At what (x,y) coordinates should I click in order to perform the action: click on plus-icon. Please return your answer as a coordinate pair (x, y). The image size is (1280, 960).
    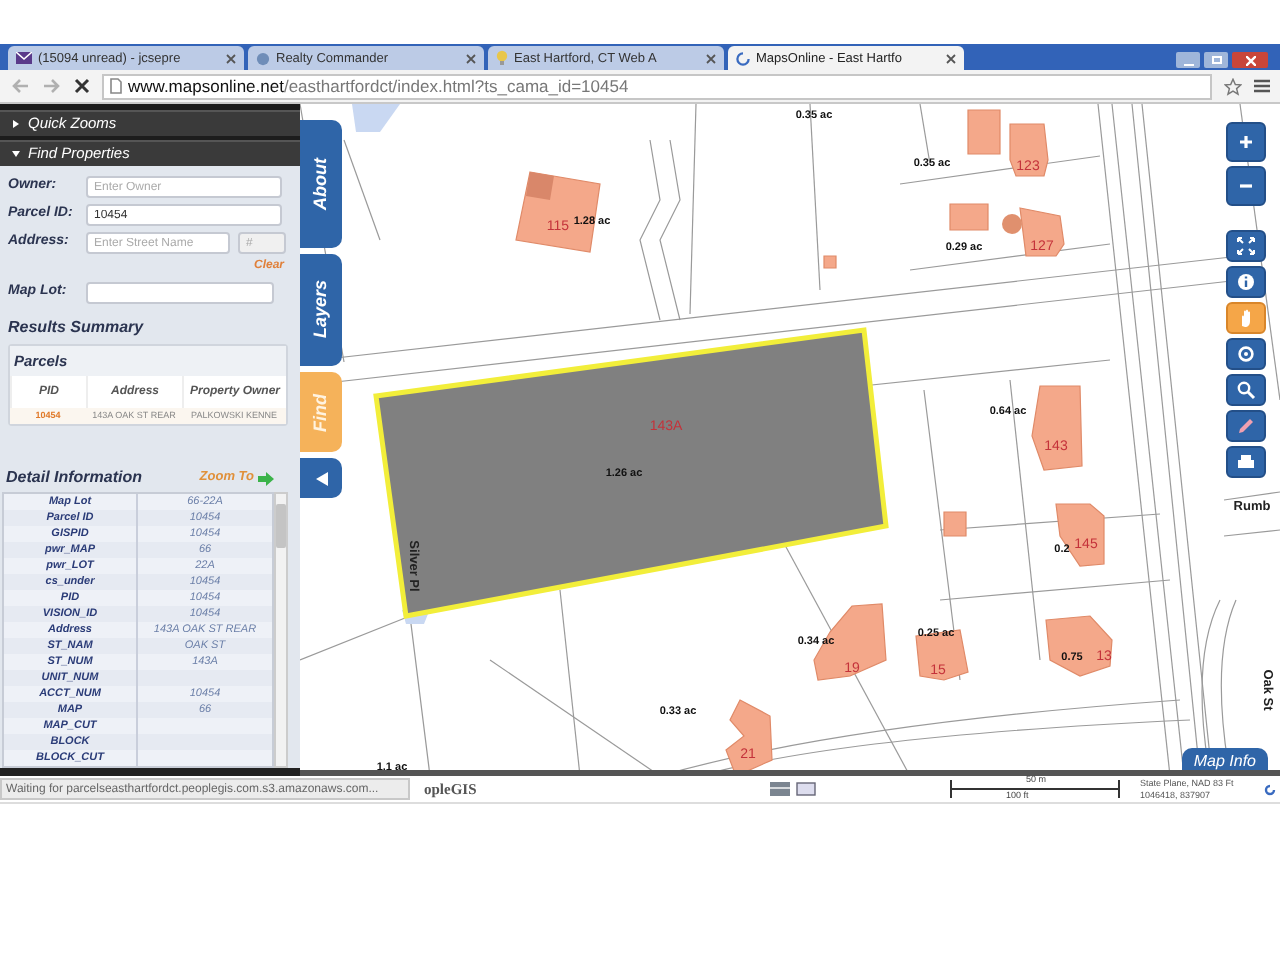
    Looking at the image, I should click on (1246, 142).